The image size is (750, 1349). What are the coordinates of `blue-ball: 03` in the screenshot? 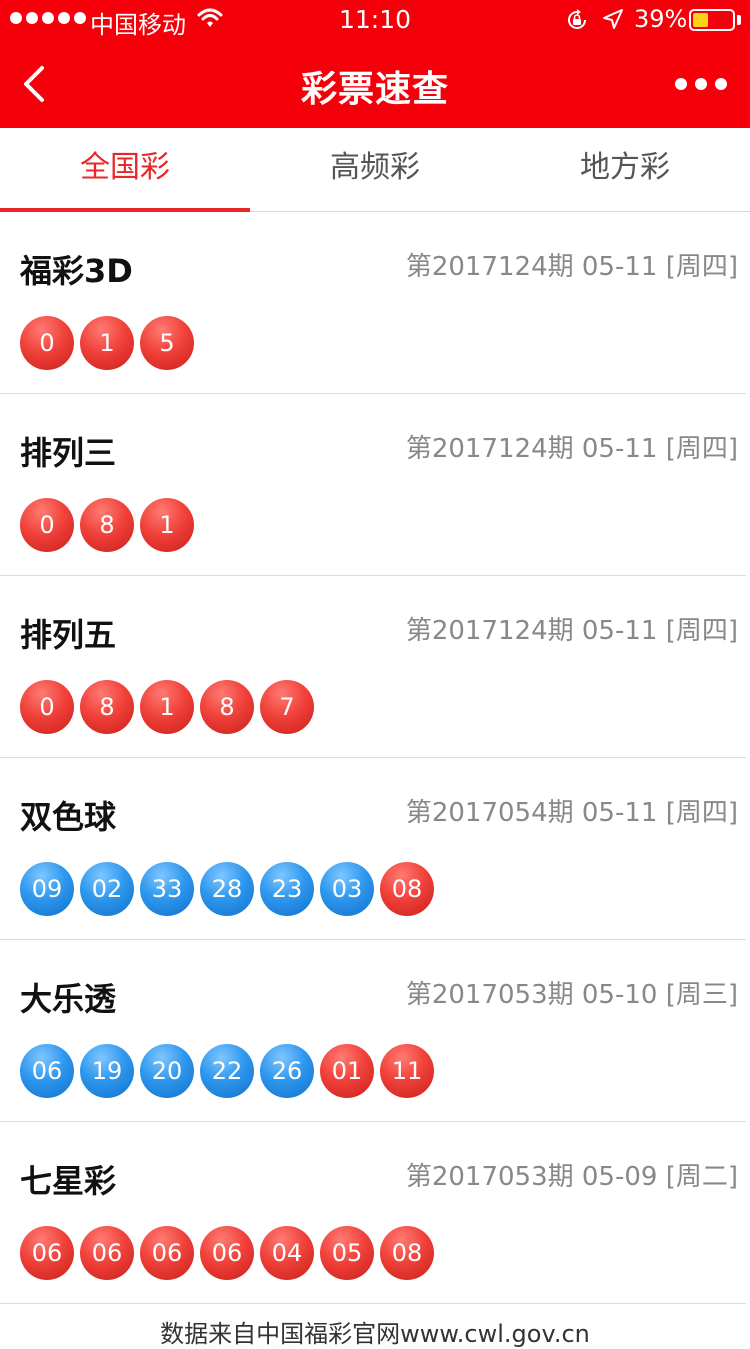 It's located at (347, 889).